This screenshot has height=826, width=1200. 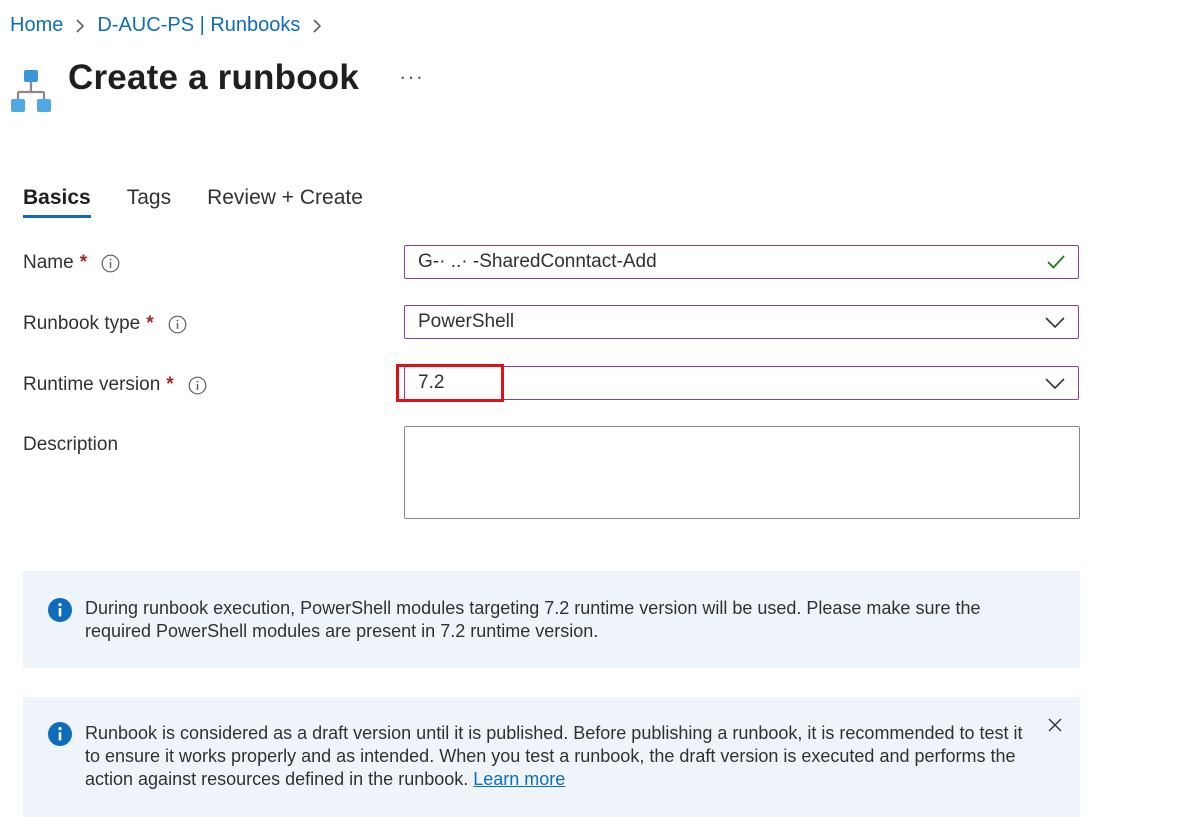 I want to click on description-label: Description, so click(x=70, y=445).